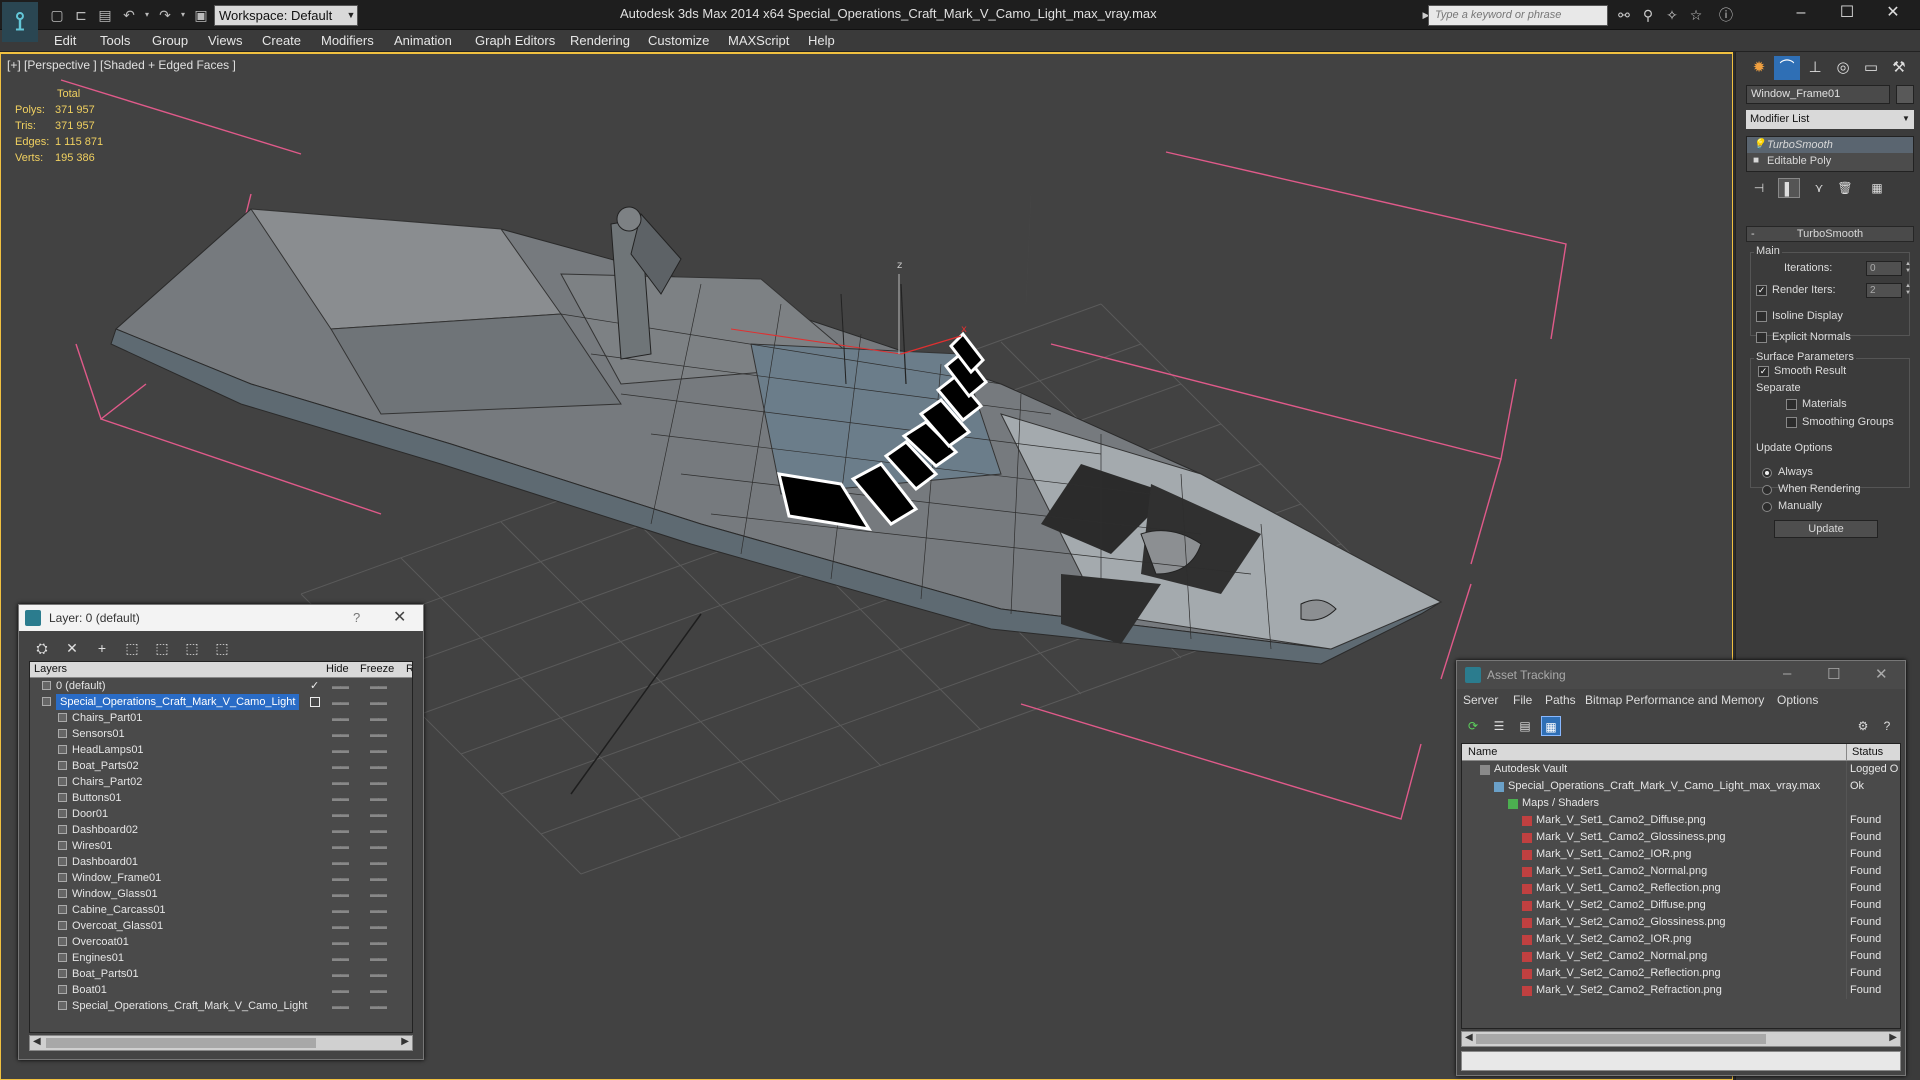 The image size is (1920, 1080). Describe the element at coordinates (57, 15) in the screenshot. I see `new-file-icon: ▢` at that location.